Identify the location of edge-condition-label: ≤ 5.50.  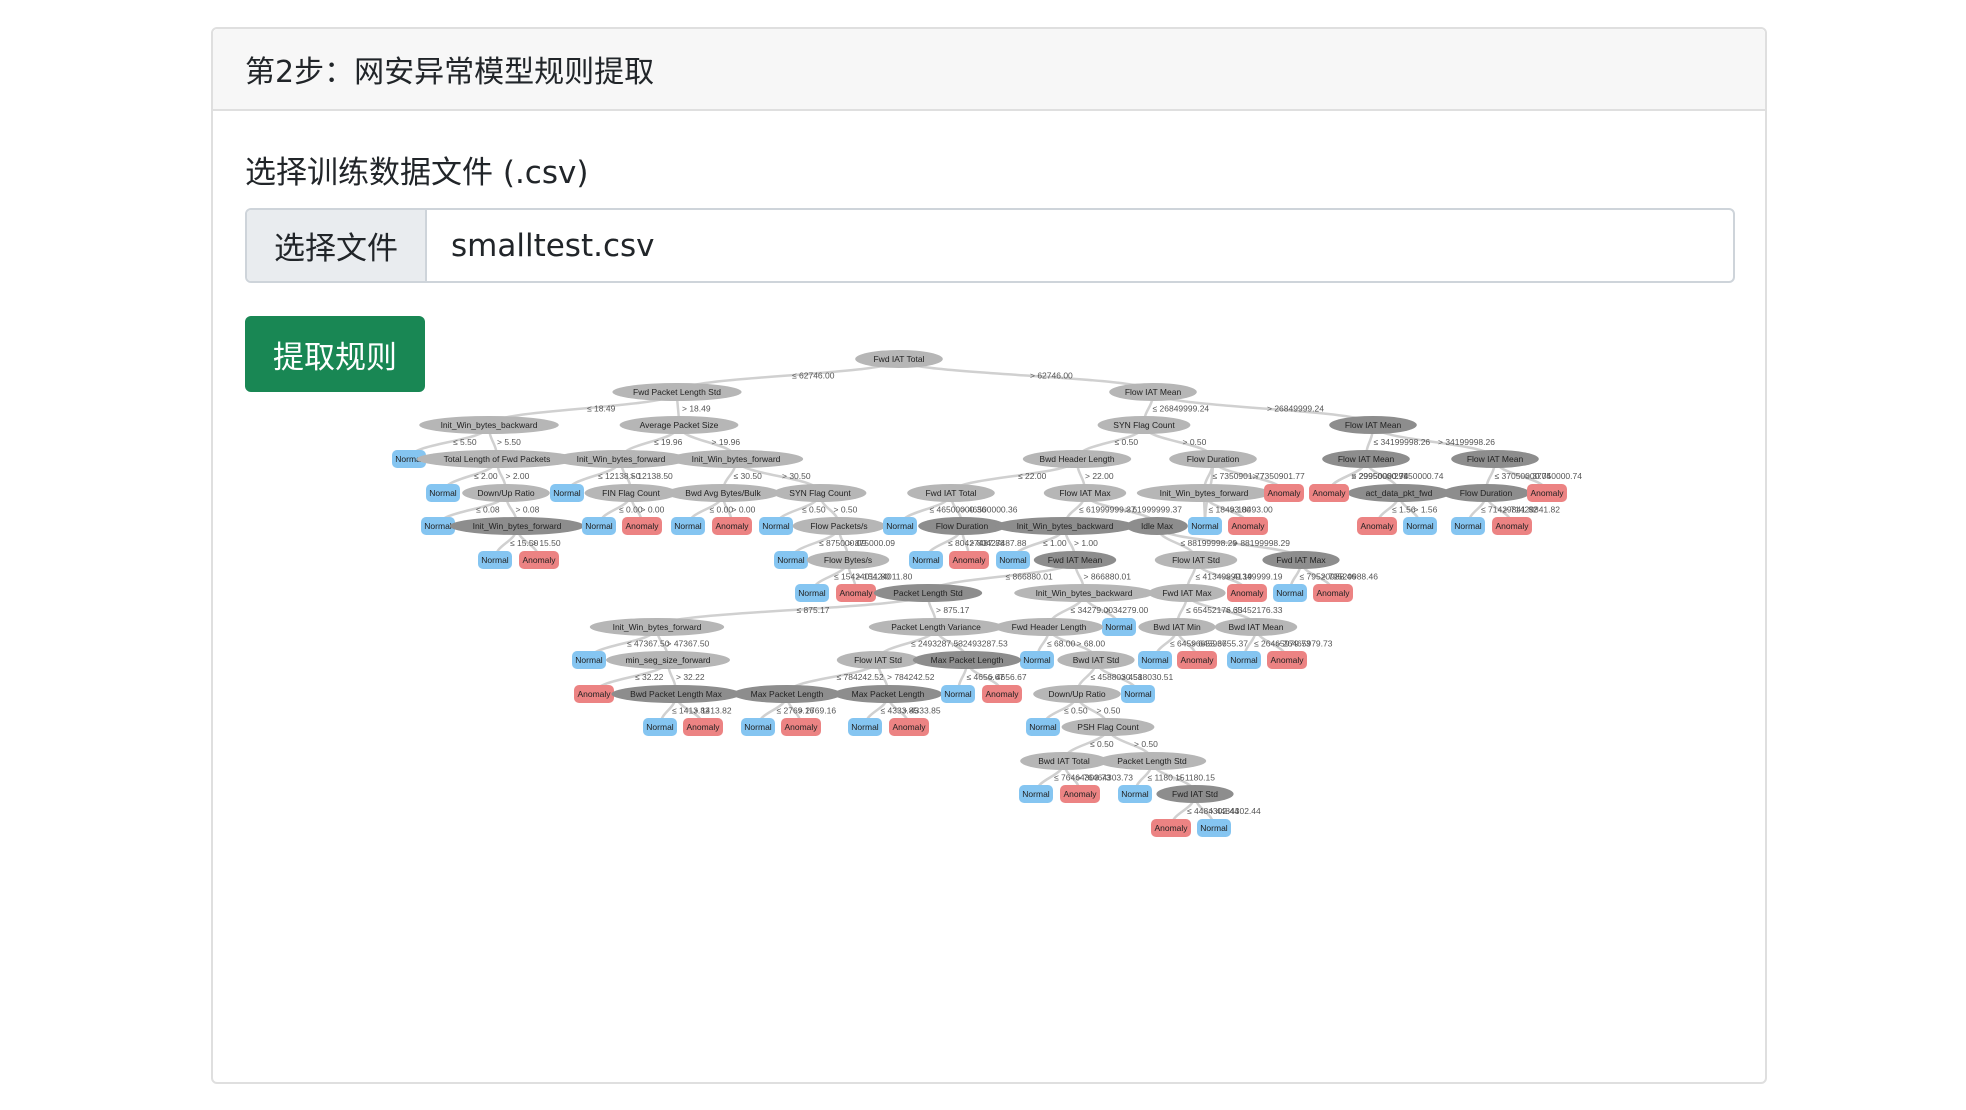
(465, 442).